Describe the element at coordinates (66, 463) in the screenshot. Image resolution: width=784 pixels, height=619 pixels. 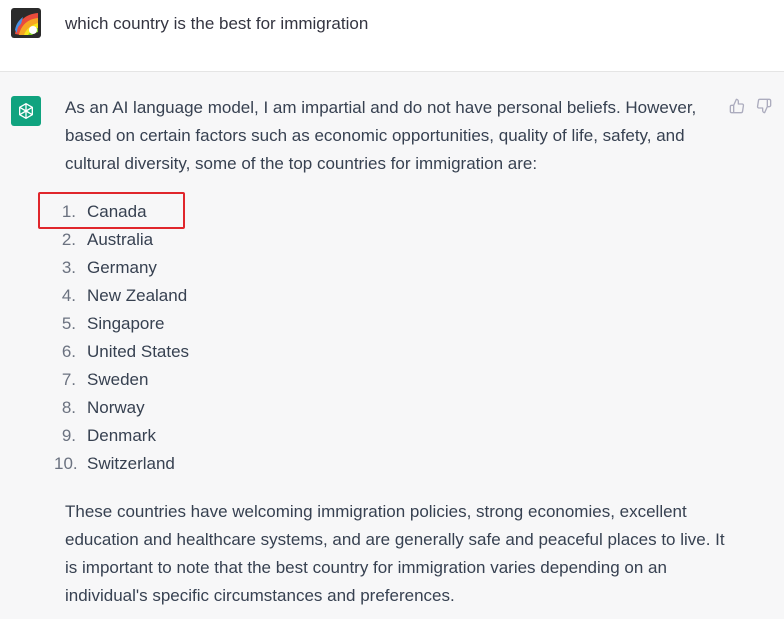
I see `list-number: 10.` at that location.